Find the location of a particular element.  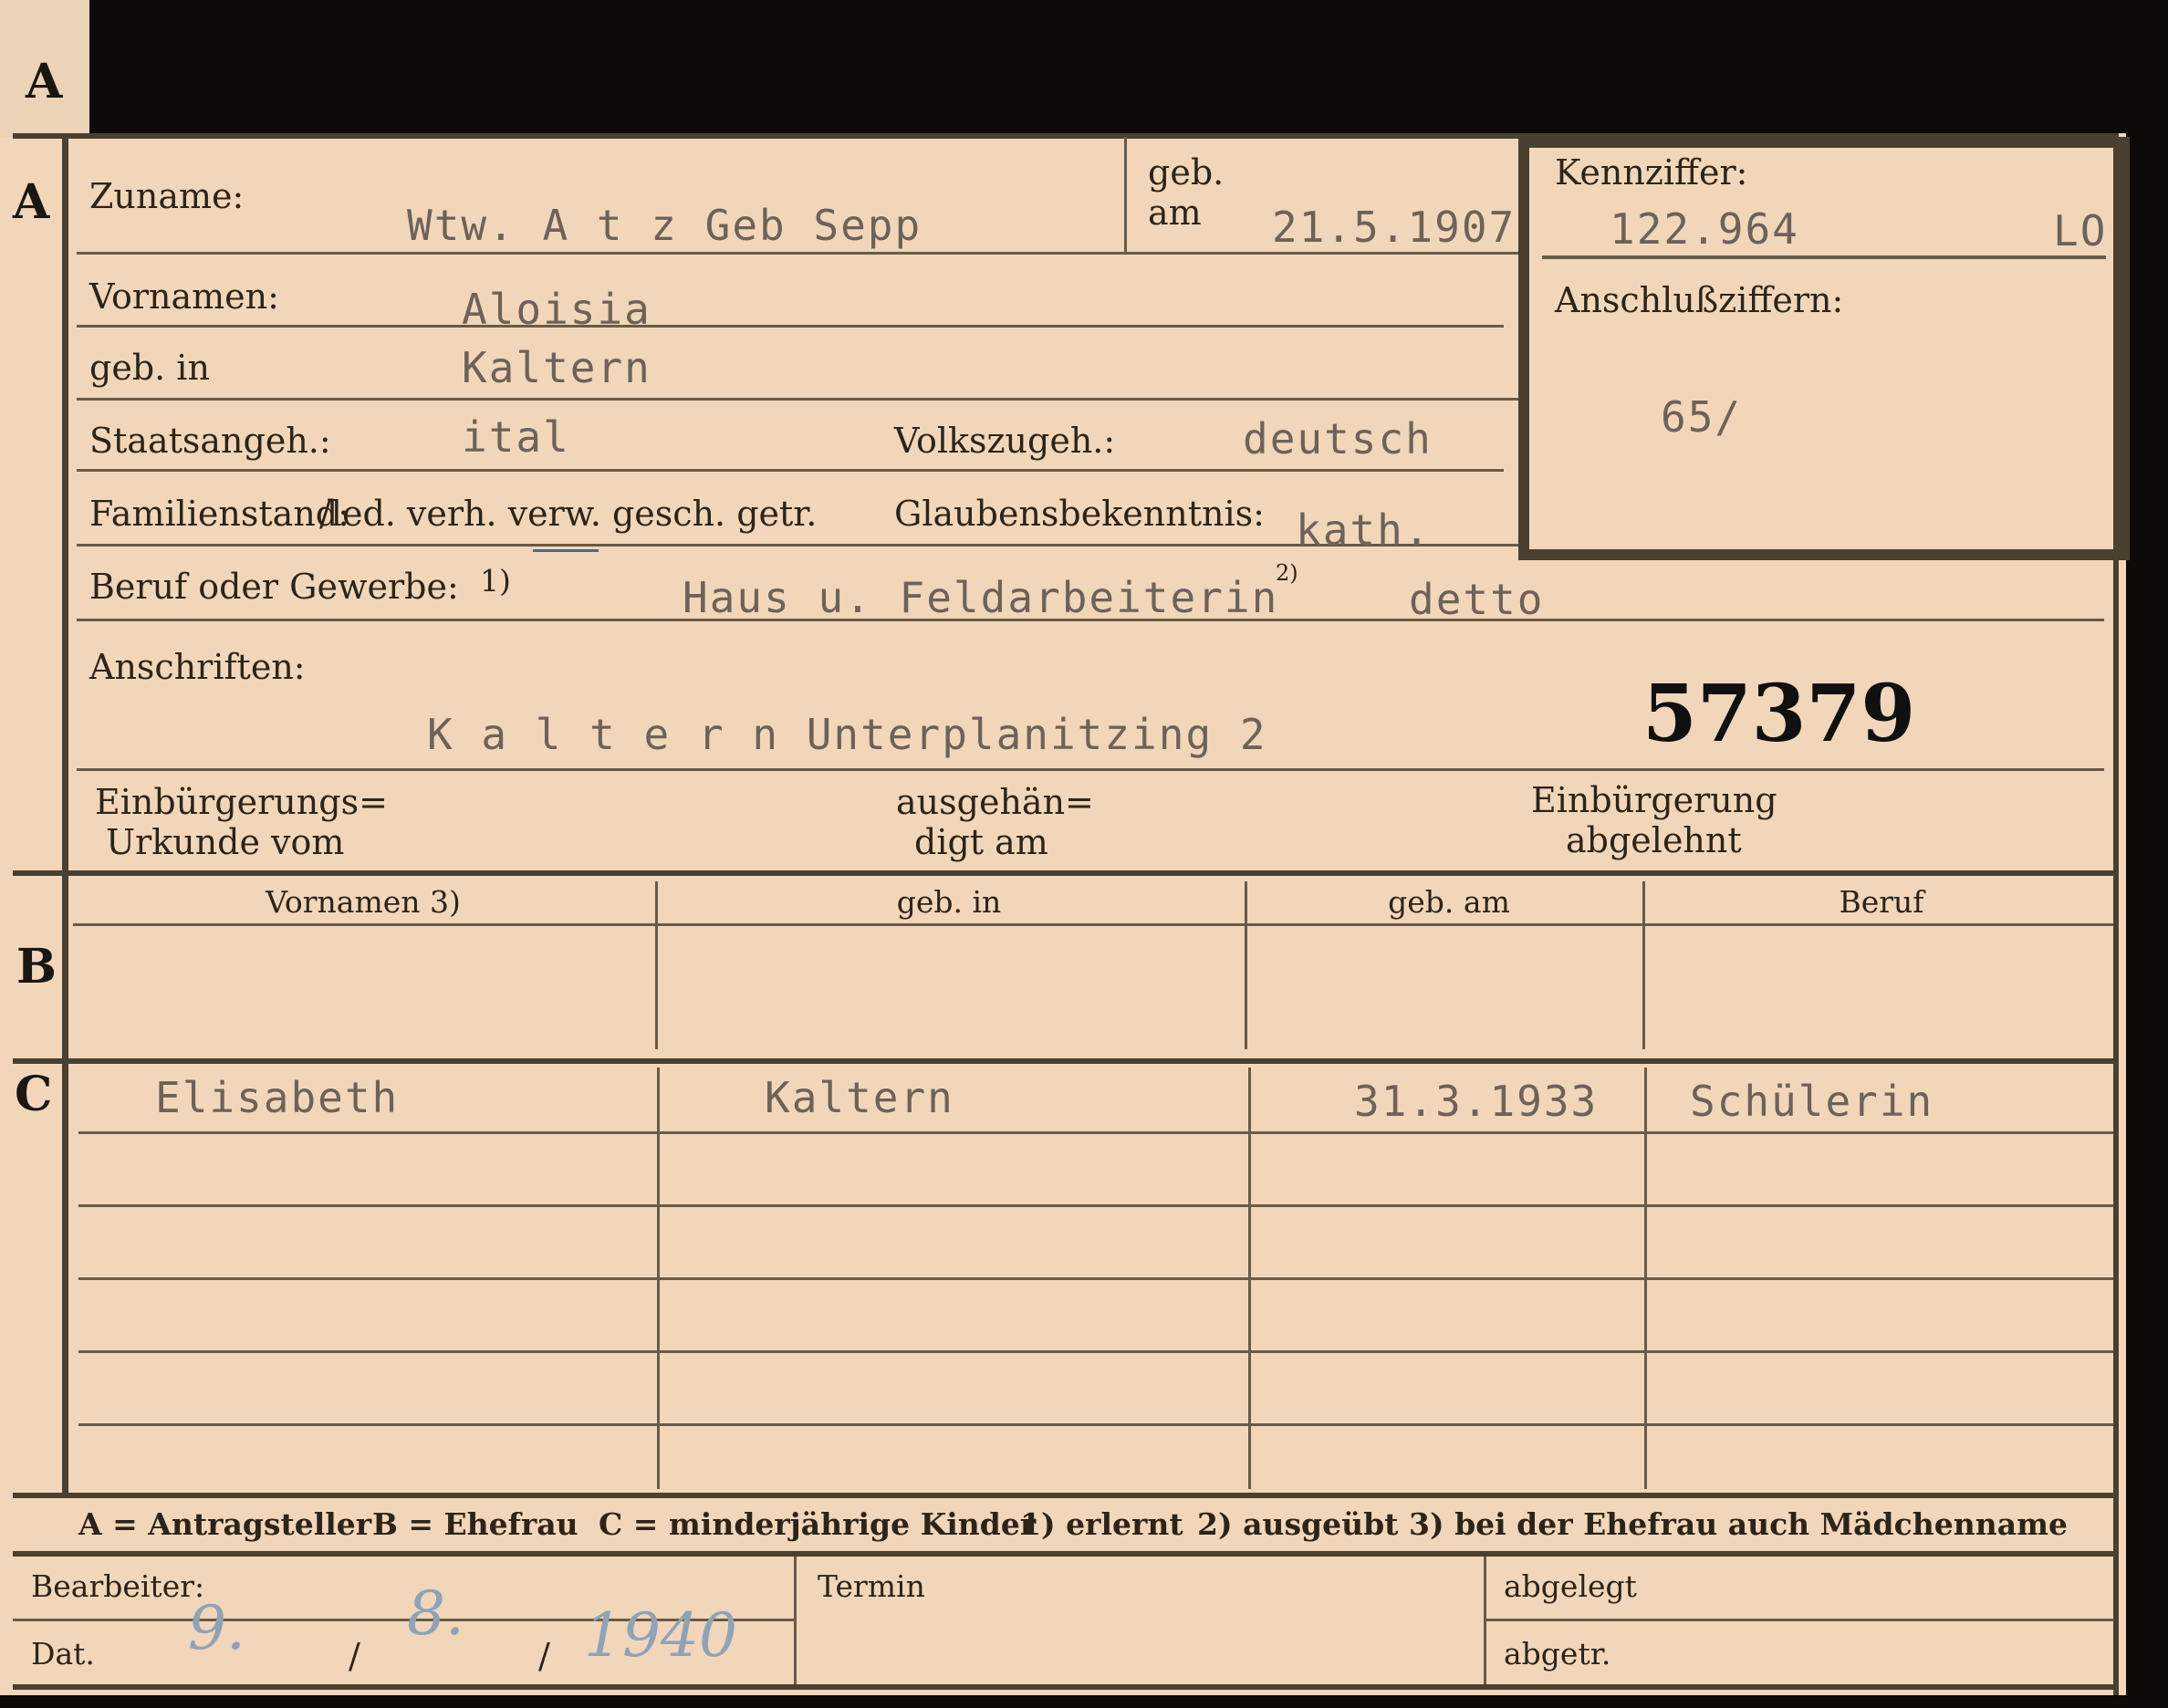

beruf-footnote-2: 2) is located at coordinates (1287, 573).